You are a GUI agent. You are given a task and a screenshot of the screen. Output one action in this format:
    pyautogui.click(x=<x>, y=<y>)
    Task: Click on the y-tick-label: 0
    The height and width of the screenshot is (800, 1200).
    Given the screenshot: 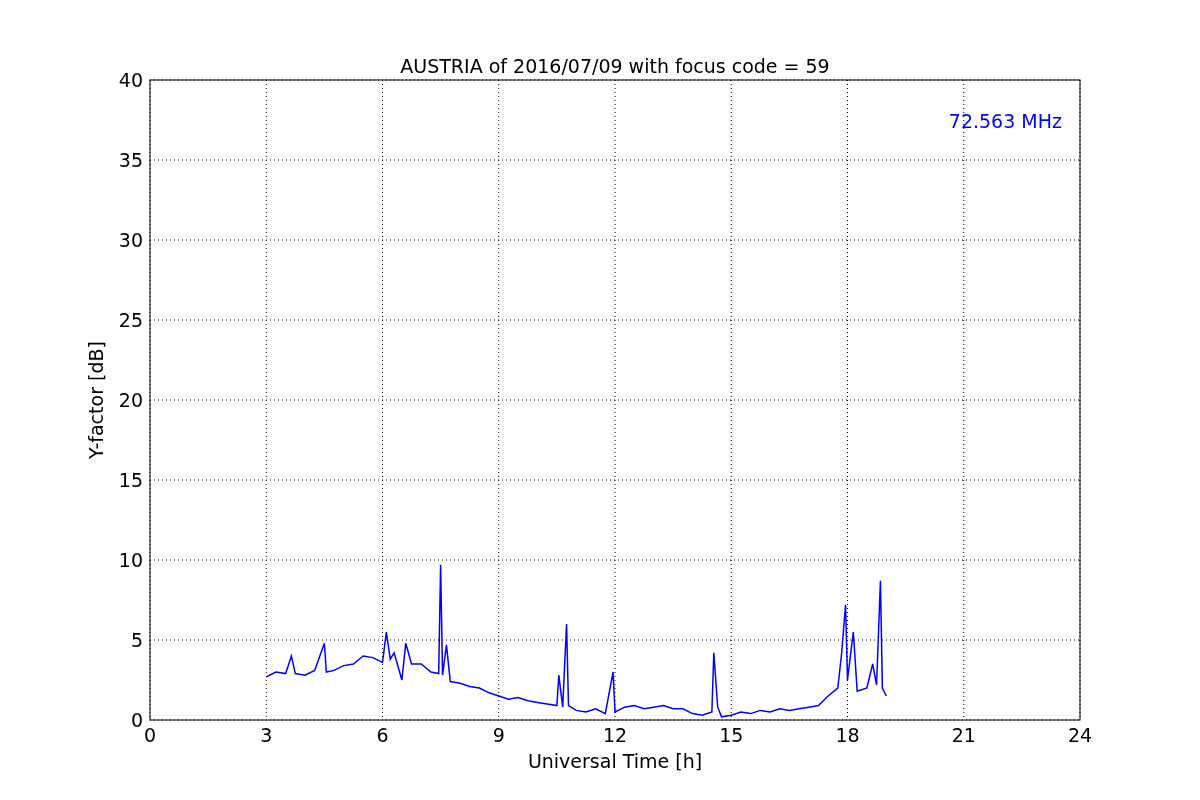 What is the action you would take?
    pyautogui.click(x=136, y=720)
    